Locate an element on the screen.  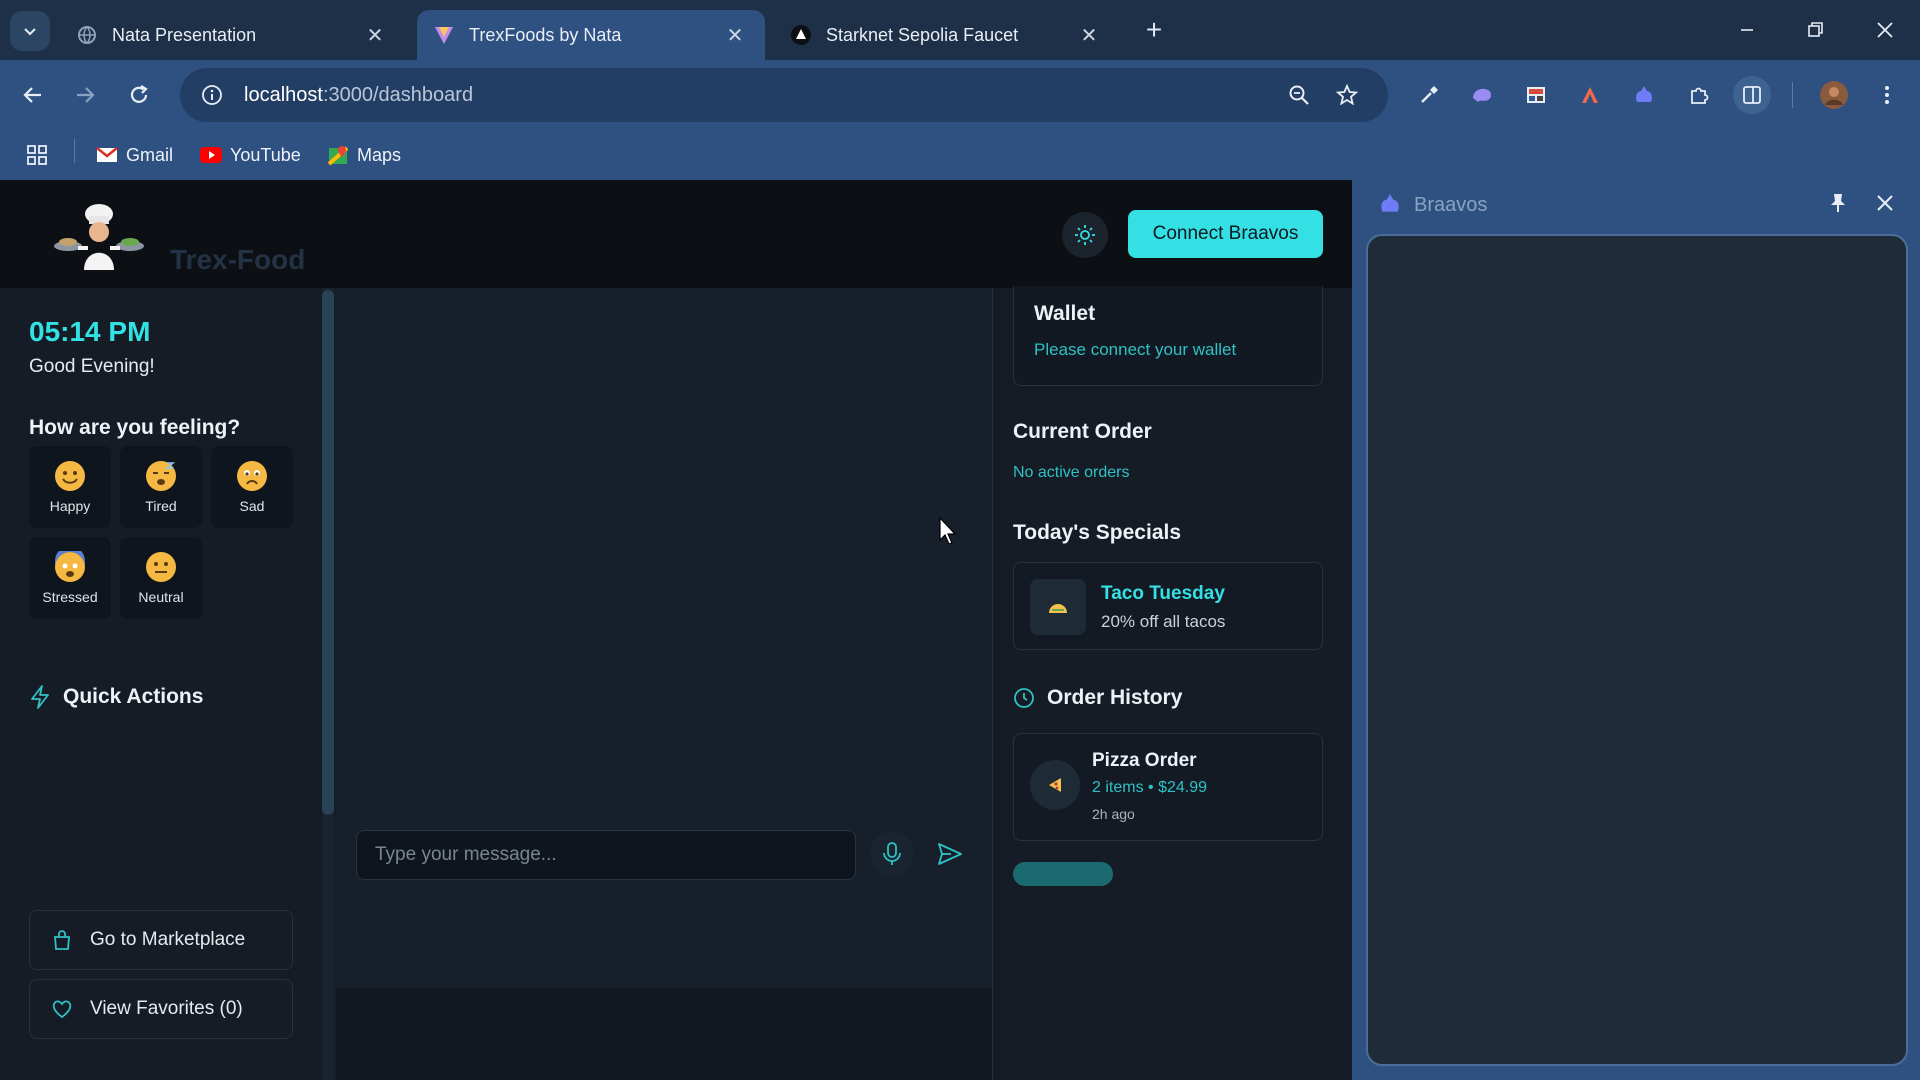
chat-input-bar is located at coordinates (664, 1034).